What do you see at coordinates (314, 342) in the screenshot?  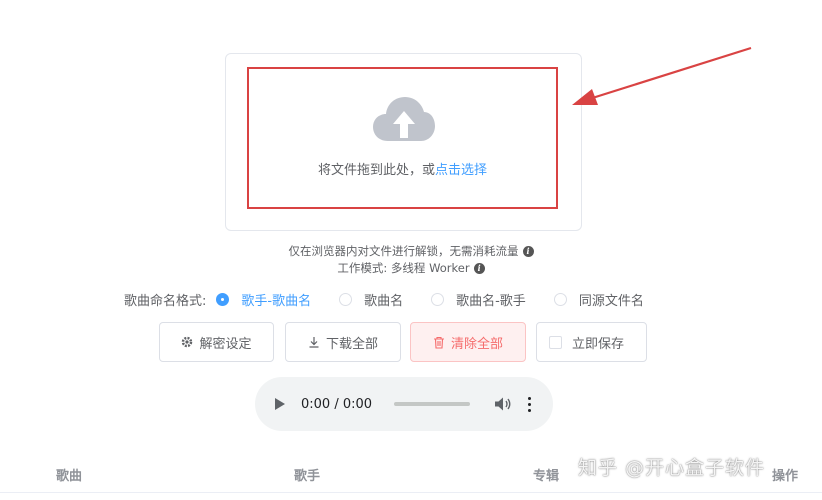 I see `download-icon` at bounding box center [314, 342].